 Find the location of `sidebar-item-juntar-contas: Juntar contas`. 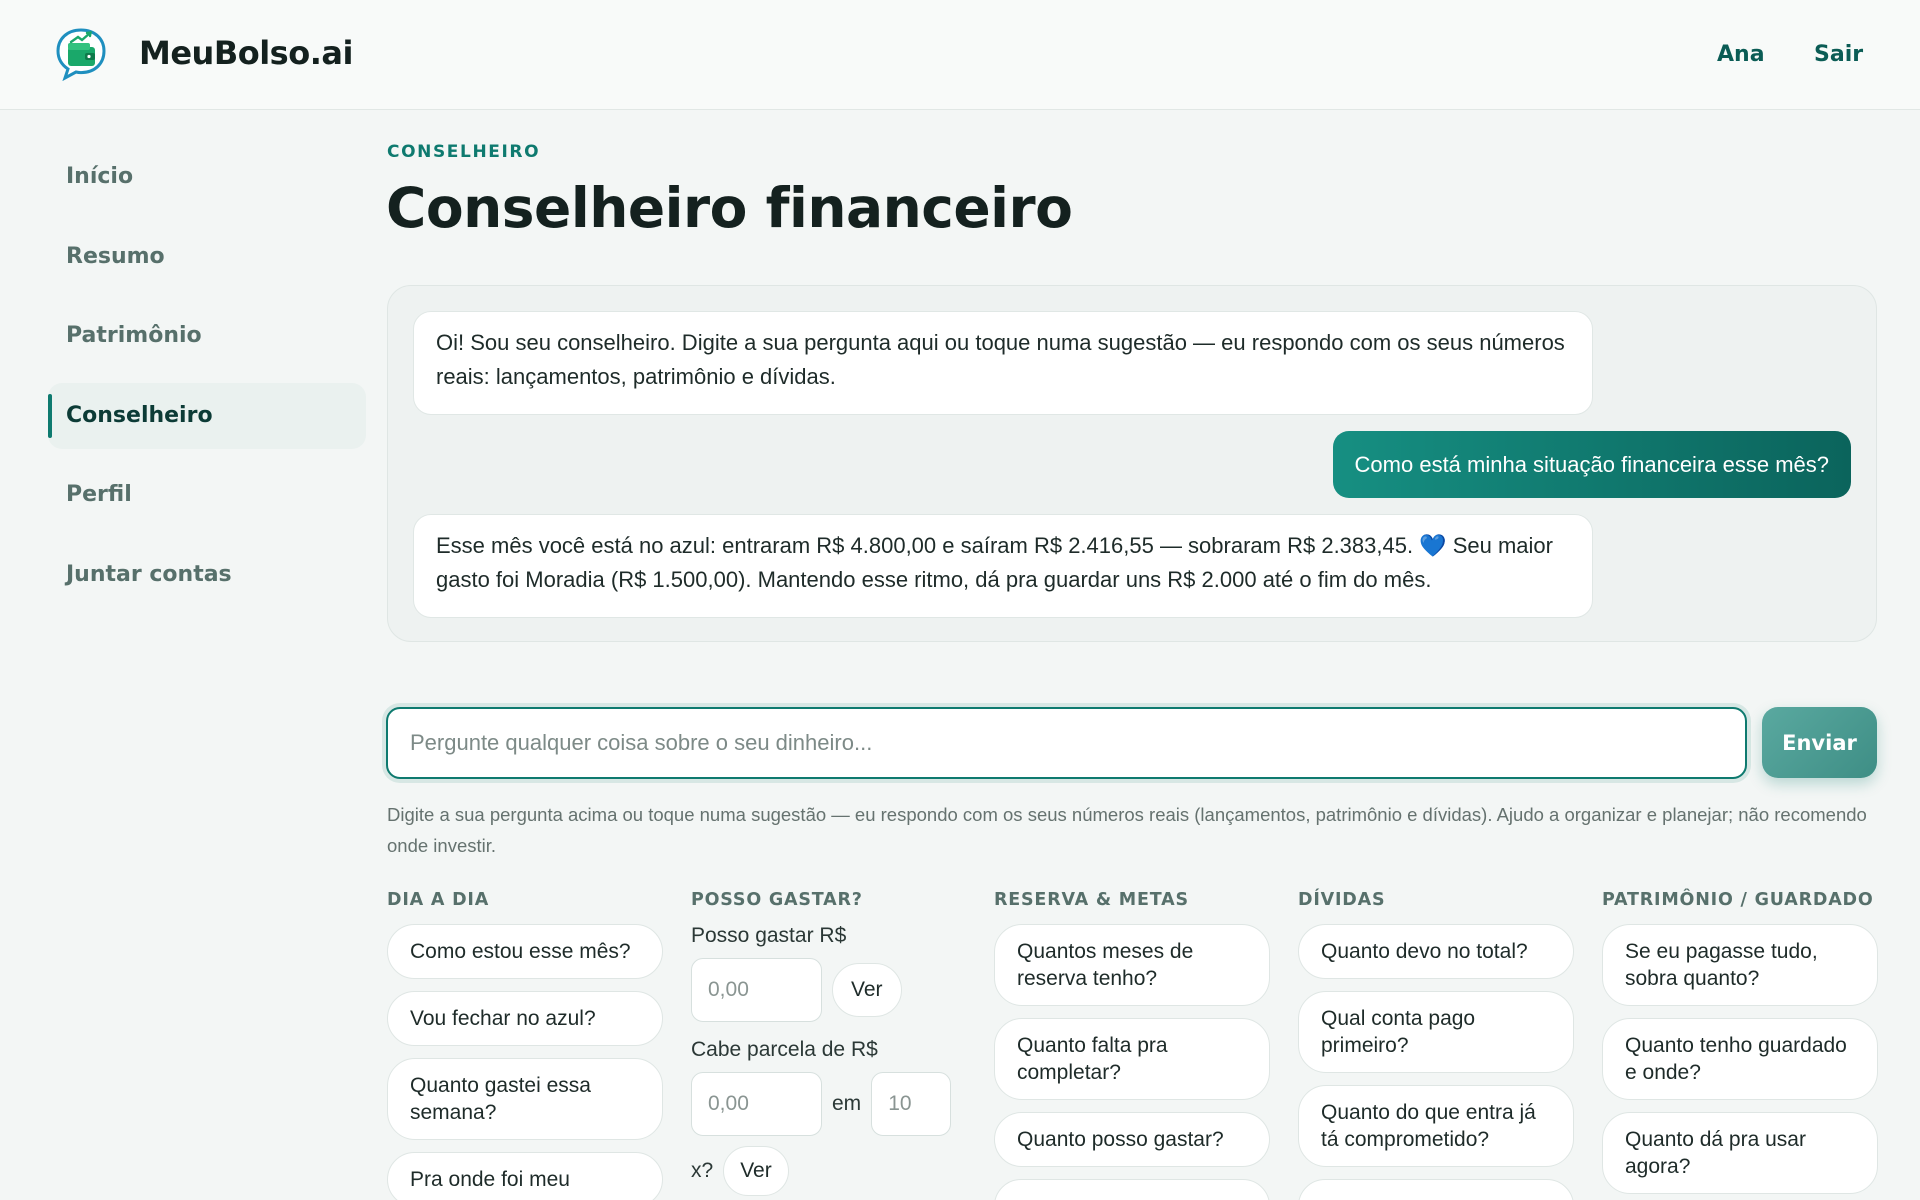

sidebar-item-juntar-contas: Juntar contas is located at coordinates (207, 575).